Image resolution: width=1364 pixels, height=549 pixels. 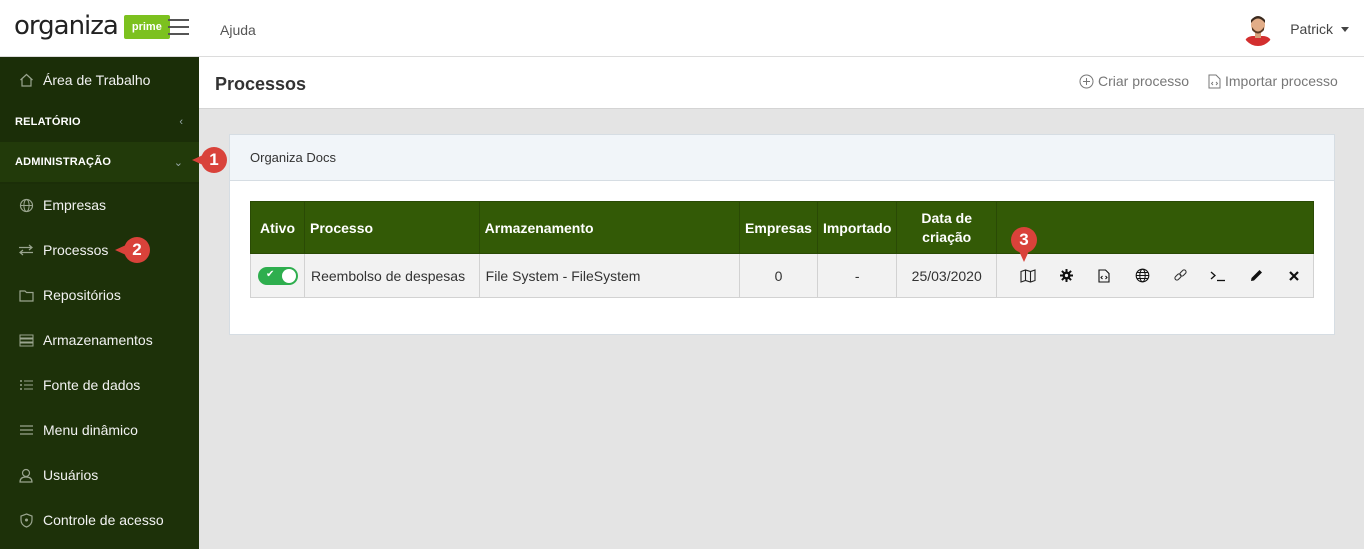 What do you see at coordinates (1294, 276) in the screenshot?
I see `close-icon` at bounding box center [1294, 276].